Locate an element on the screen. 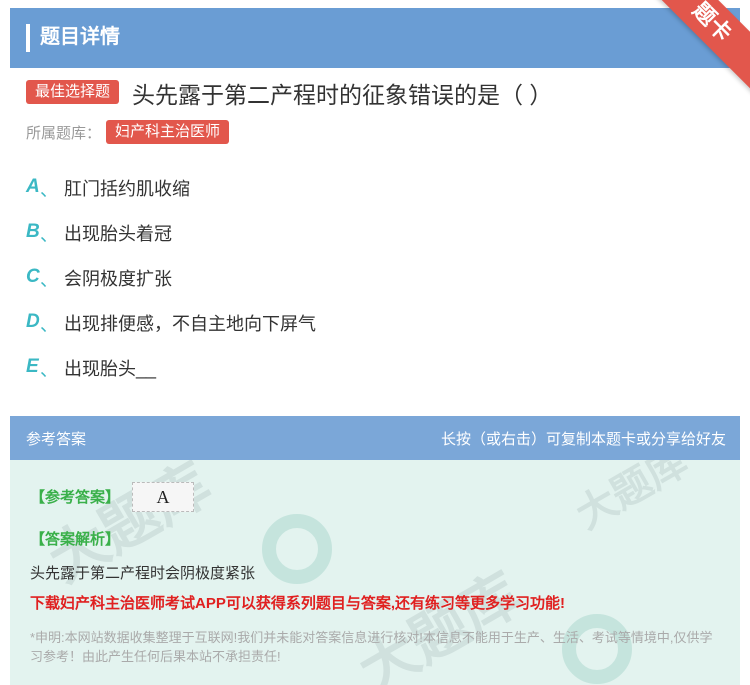 This screenshot has width=750, height=685. option-e: E 、 出现胎头__ is located at coordinates (376, 374).